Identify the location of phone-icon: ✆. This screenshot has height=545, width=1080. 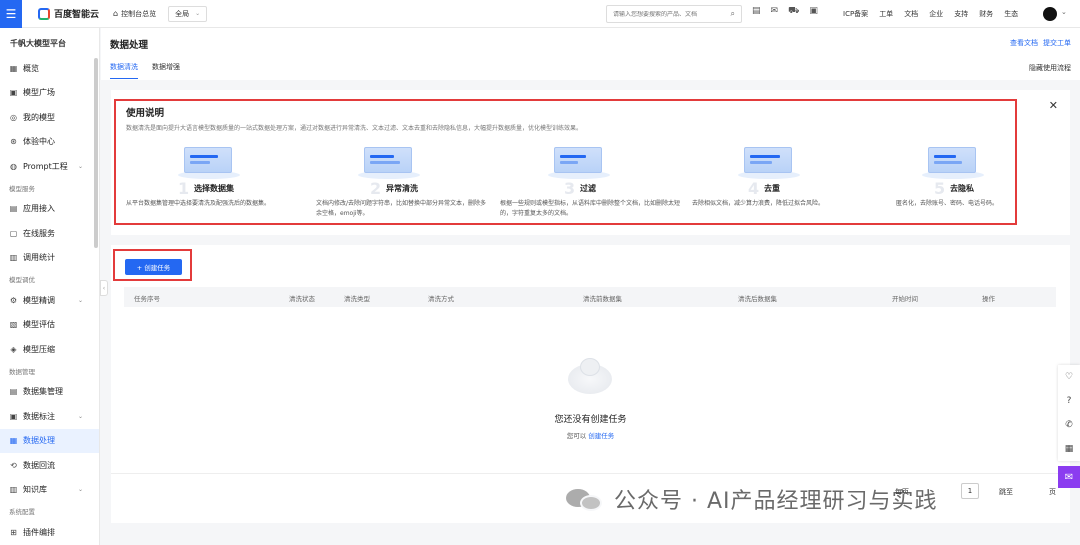
(1069, 425).